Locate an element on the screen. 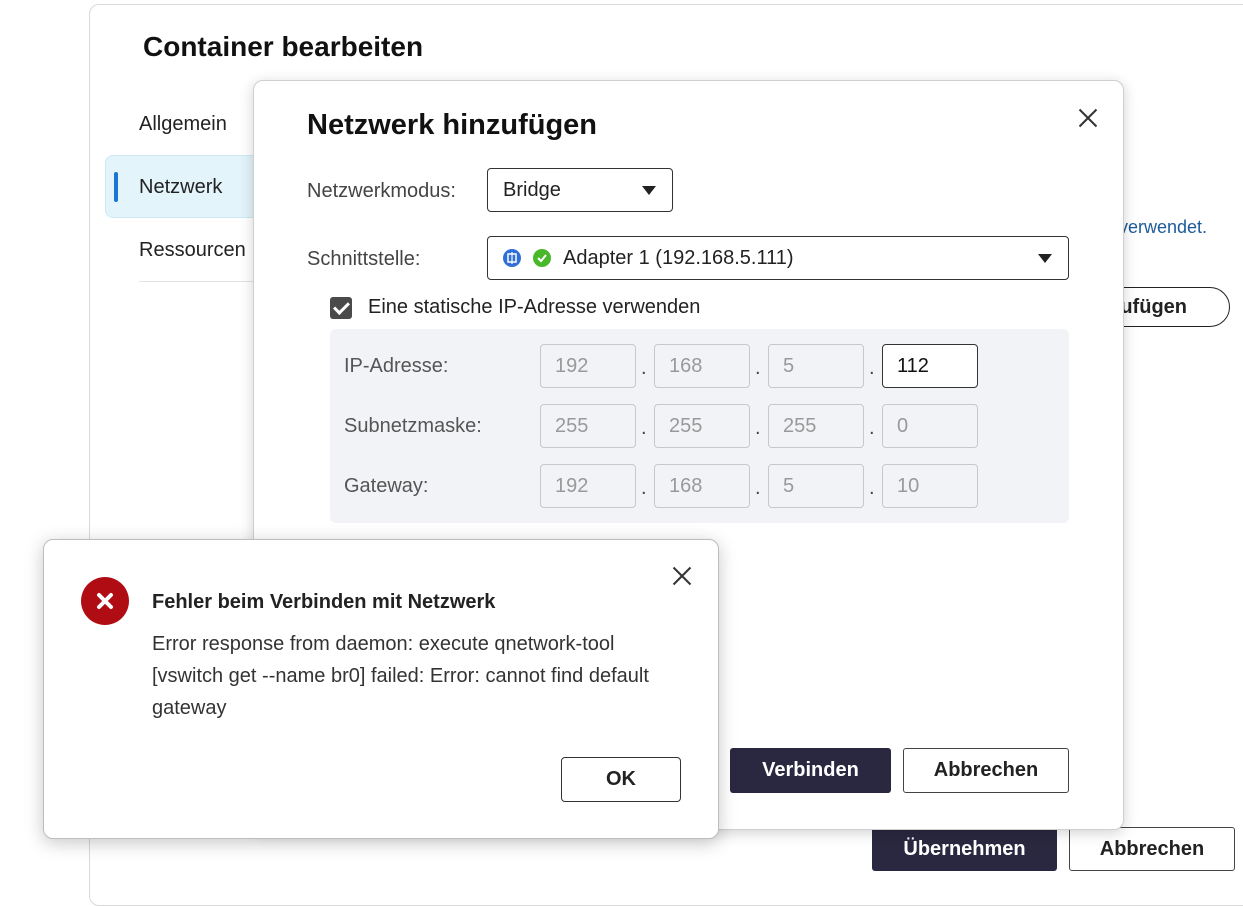 This screenshot has height=906, width=1243. gateway-octet-2: 168 is located at coordinates (702, 486).